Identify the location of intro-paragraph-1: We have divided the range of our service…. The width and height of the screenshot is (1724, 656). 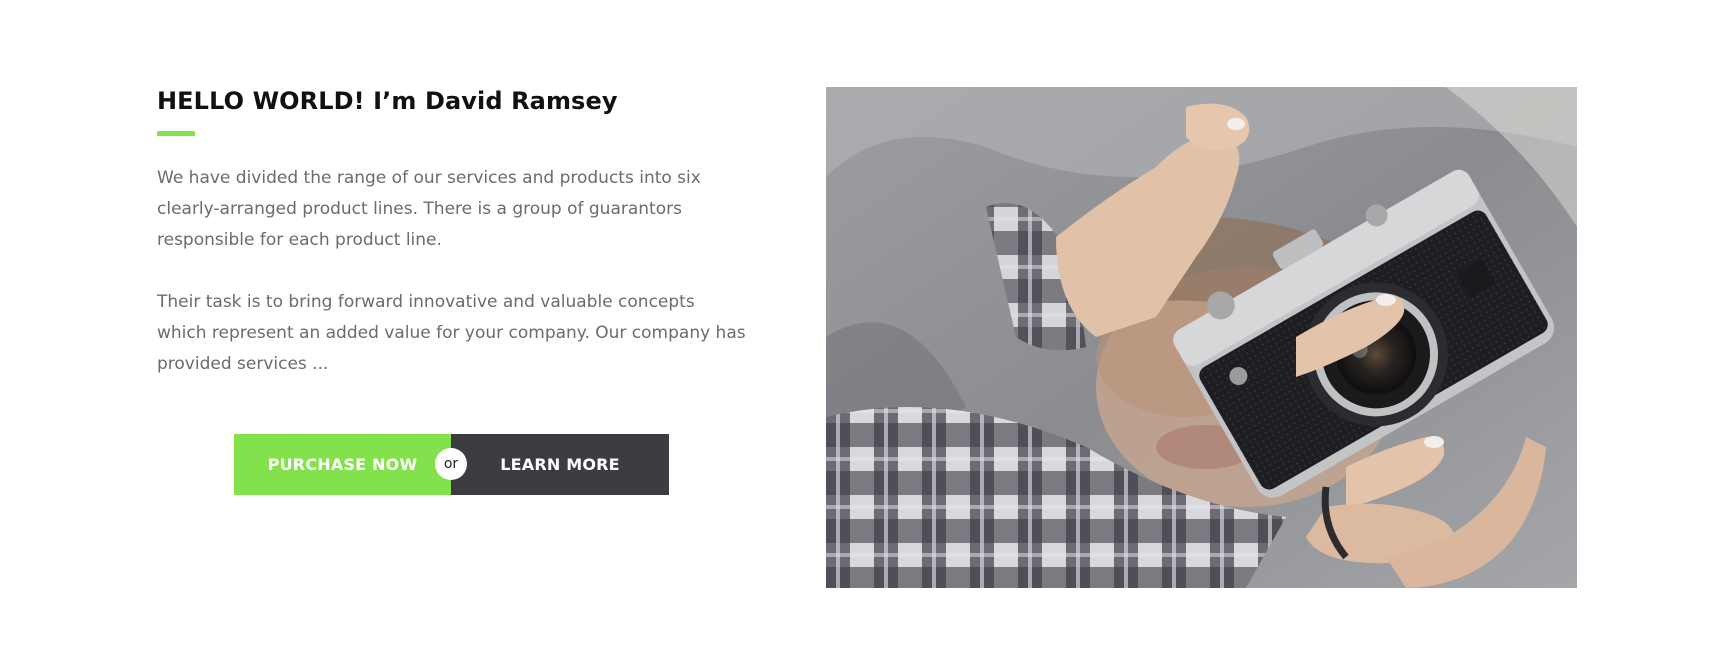
(429, 209).